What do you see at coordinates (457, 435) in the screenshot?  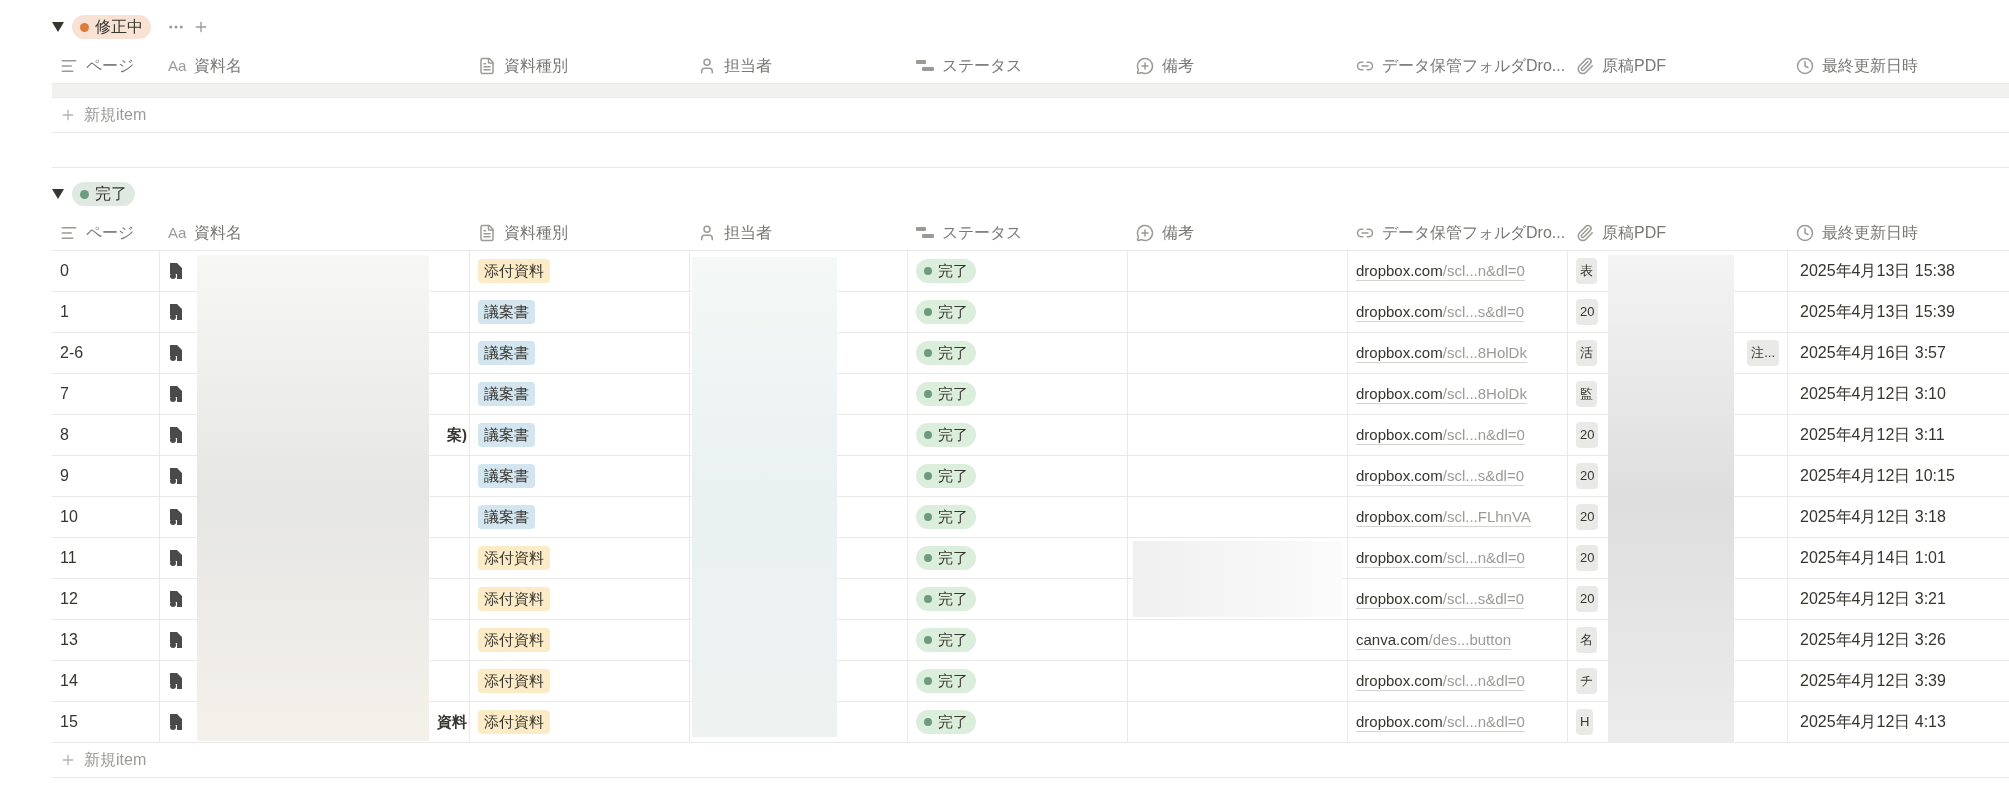 I see `title-text: 案)` at bounding box center [457, 435].